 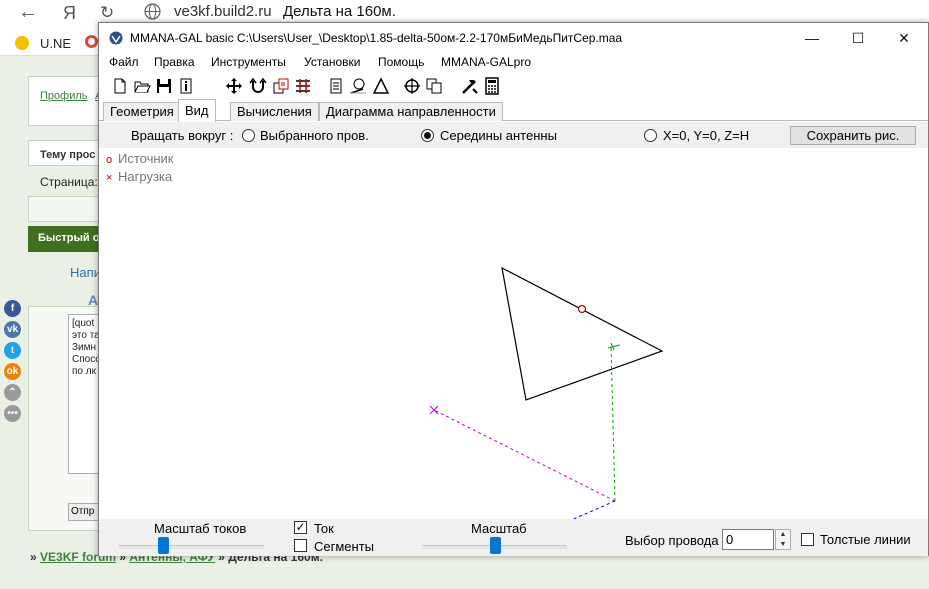 What do you see at coordinates (234, 86) in the screenshot?
I see `move-arrows-icon` at bounding box center [234, 86].